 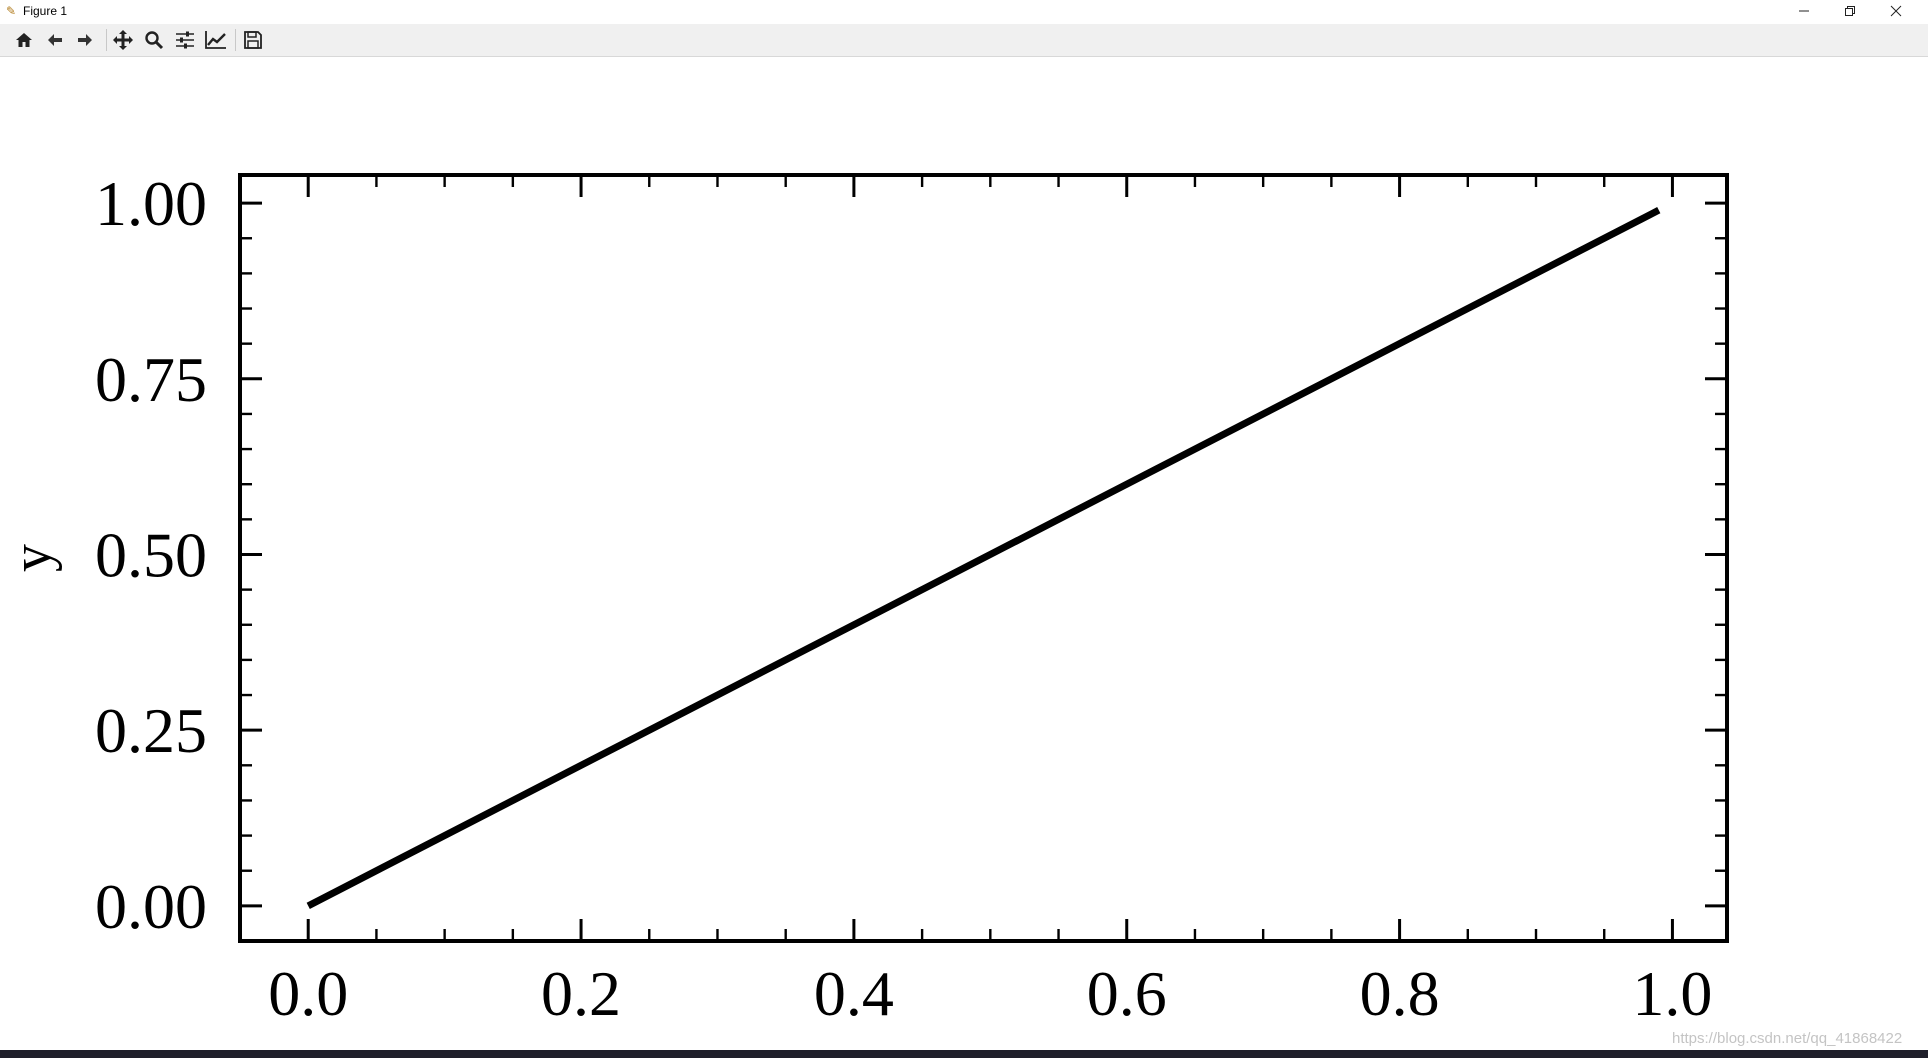 I want to click on y-tick-label: 0.00, so click(x=151, y=906).